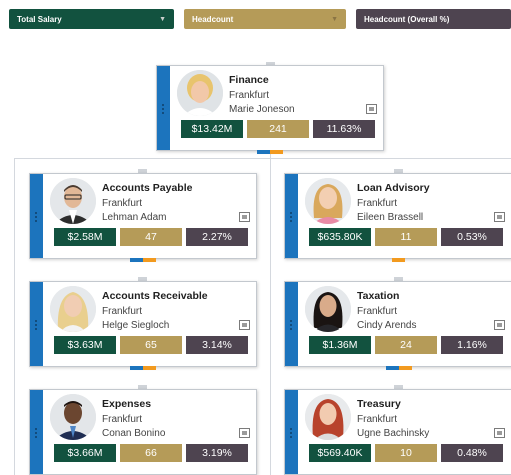  What do you see at coordinates (127, 404) in the screenshot?
I see `node-title: Expenses` at bounding box center [127, 404].